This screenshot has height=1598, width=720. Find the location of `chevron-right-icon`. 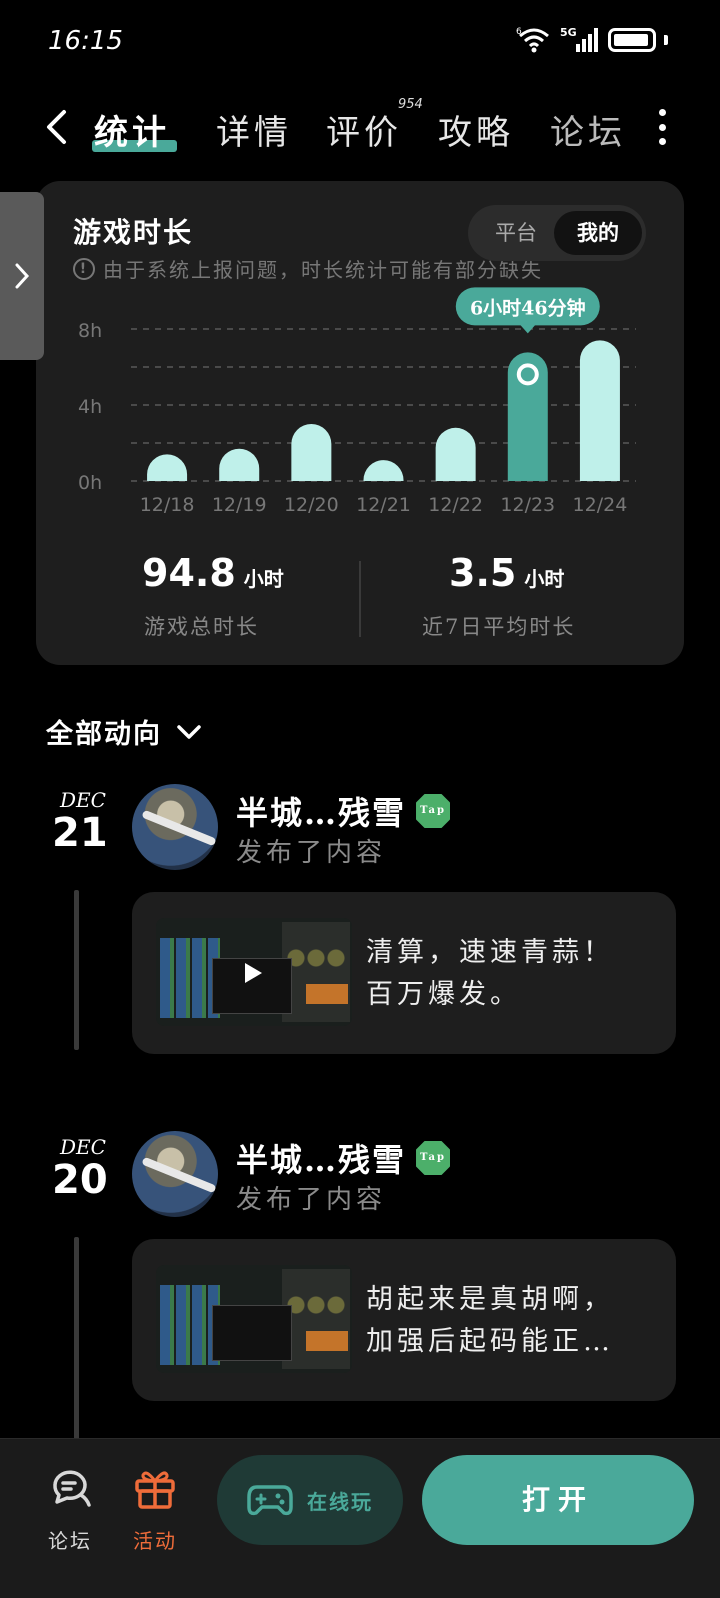

chevron-right-icon is located at coordinates (22, 276).